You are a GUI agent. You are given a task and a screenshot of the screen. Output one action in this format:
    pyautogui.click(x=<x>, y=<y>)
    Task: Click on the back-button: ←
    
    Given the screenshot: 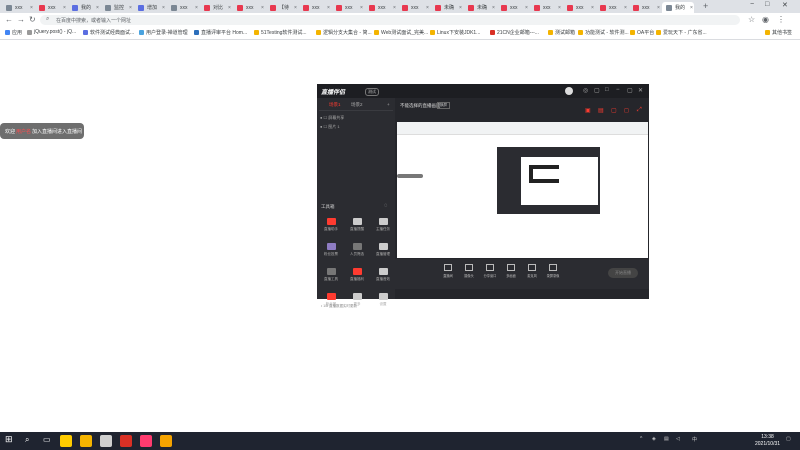 What is the action you would take?
    pyautogui.click(x=9, y=19)
    